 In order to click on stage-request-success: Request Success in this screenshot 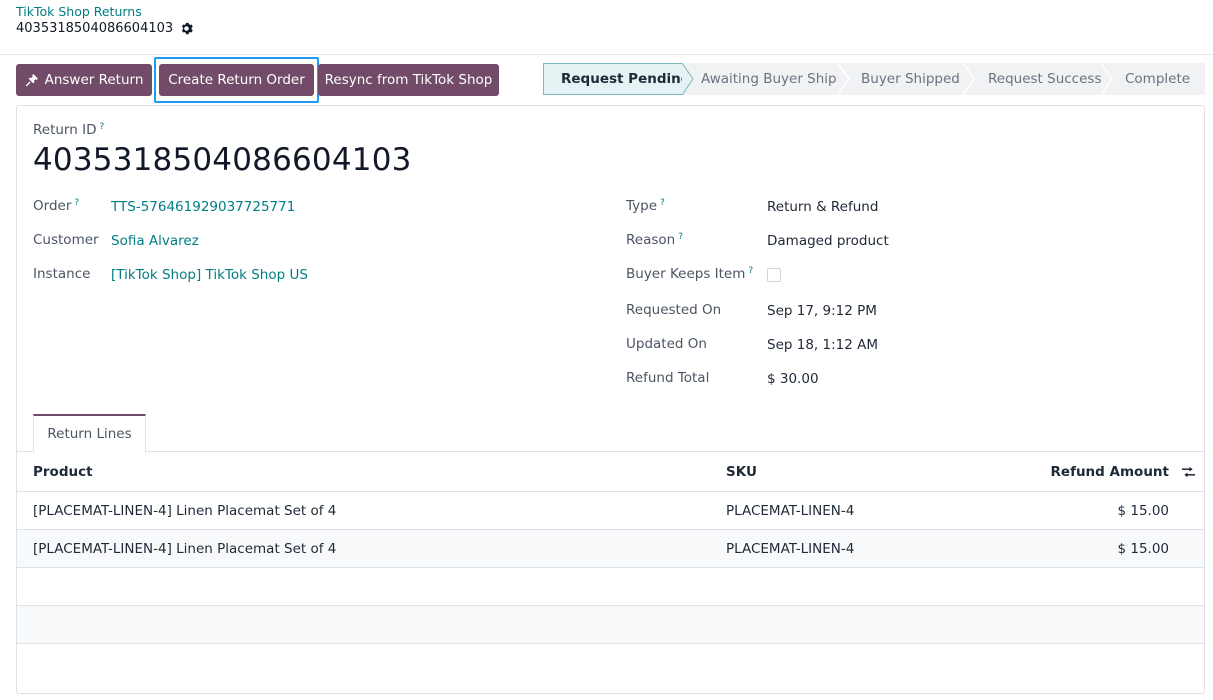, I will do `click(1038, 79)`.